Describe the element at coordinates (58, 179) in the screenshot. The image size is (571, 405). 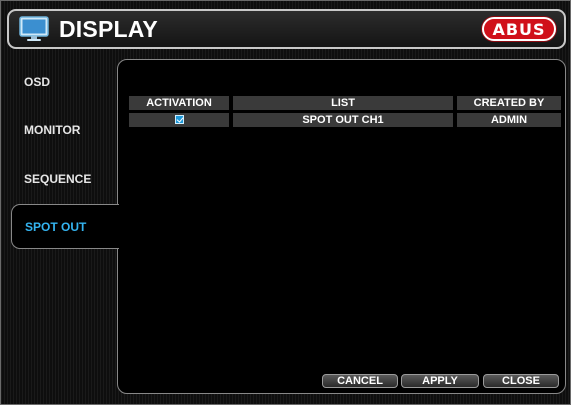
I see `tab-sequence-label: SEQUENCE` at that location.